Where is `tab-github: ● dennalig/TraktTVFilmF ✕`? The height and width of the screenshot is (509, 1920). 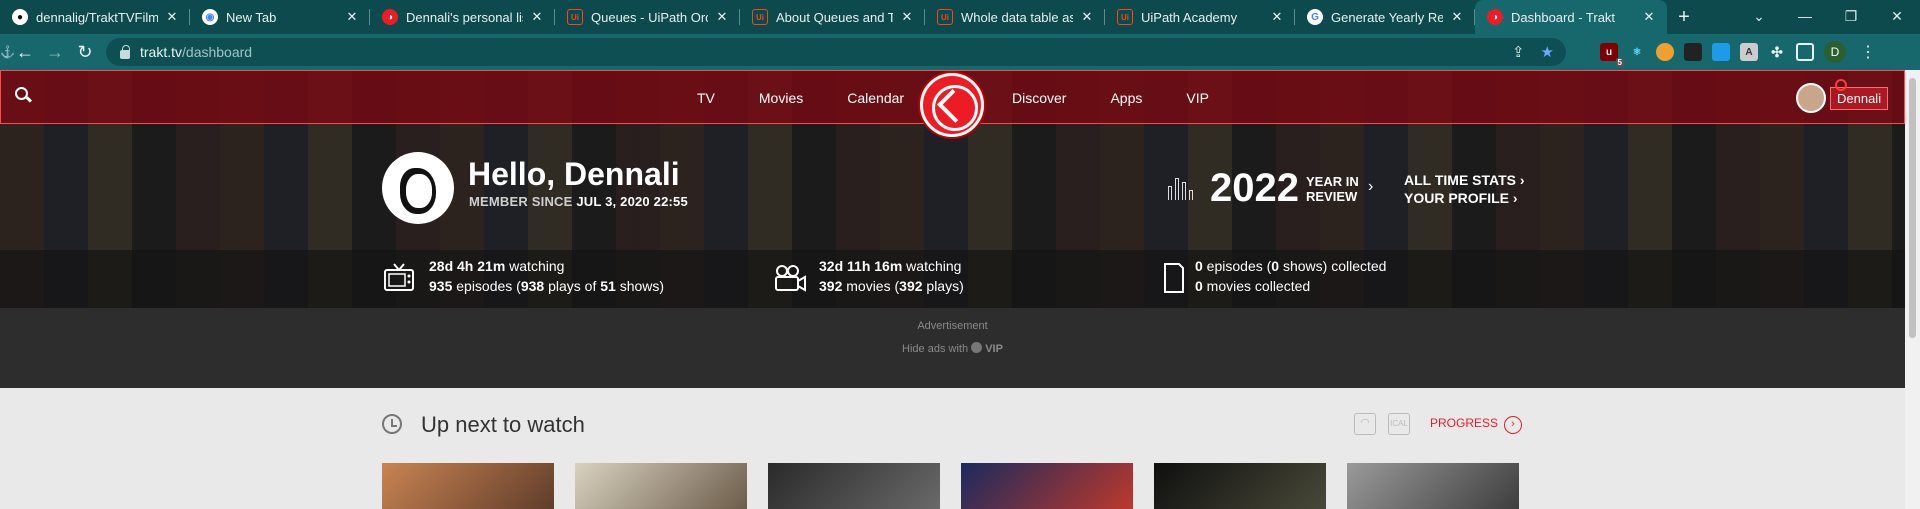 tab-github: ● dennalig/TraktTVFilmF ✕ is located at coordinates (95, 17).